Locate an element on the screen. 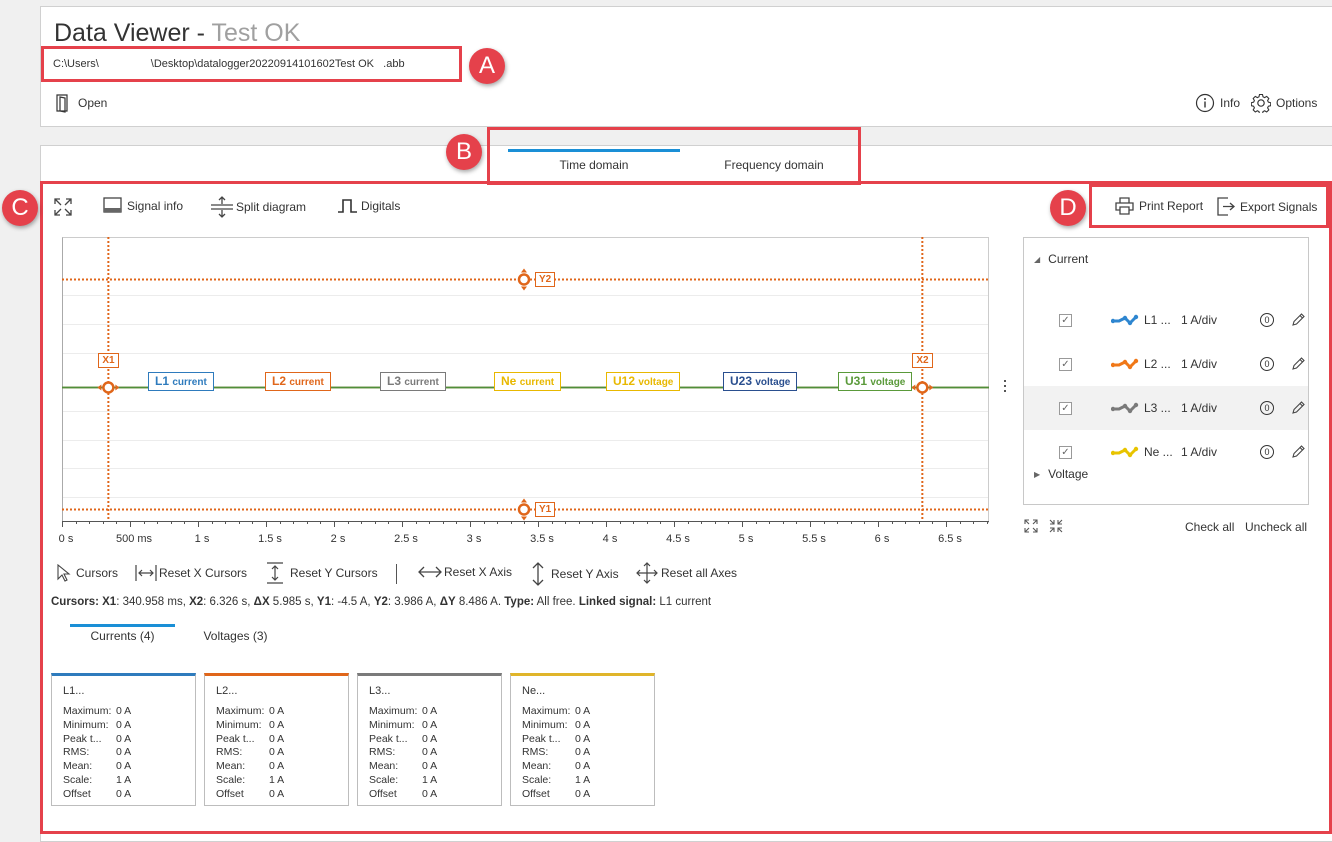  open-file-icon is located at coordinates (62, 103).